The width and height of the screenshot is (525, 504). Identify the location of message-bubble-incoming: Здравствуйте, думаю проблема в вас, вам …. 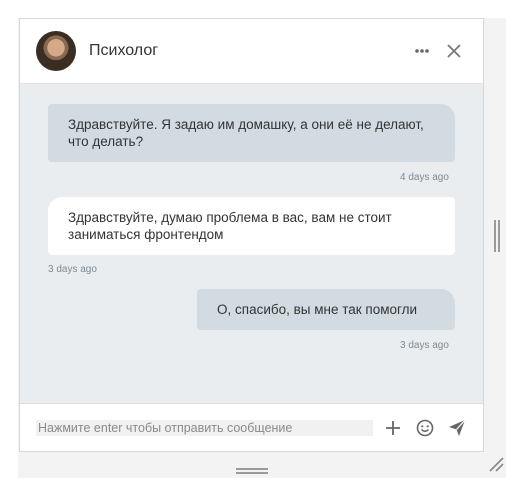
(251, 226).